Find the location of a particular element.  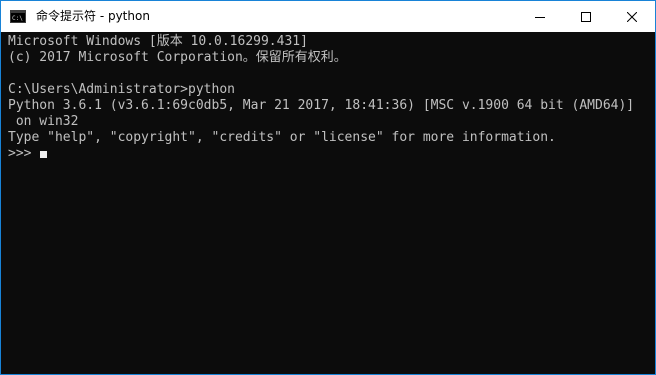

python-prompt: >>> is located at coordinates (20, 153).